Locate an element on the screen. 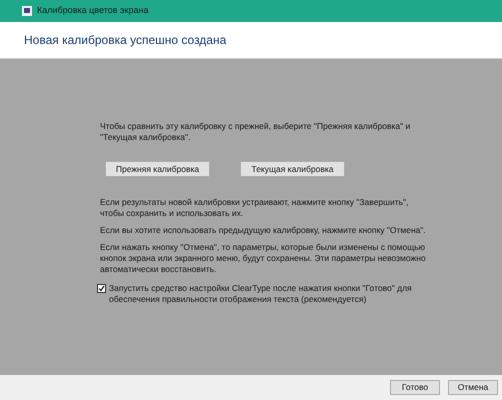 This screenshot has width=502, height=400. cleartype-checkbox is located at coordinates (101, 288).